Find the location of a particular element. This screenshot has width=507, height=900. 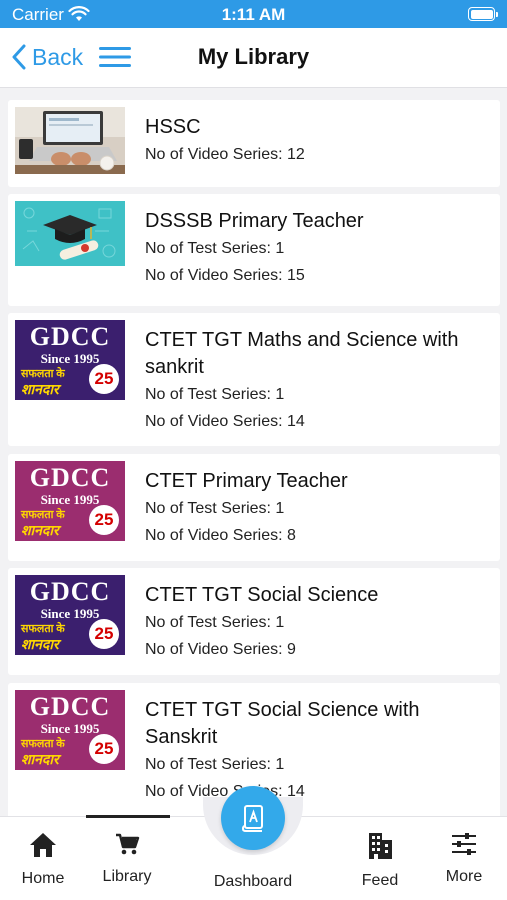

nav-bar: Back My Library is located at coordinates (253, 58).